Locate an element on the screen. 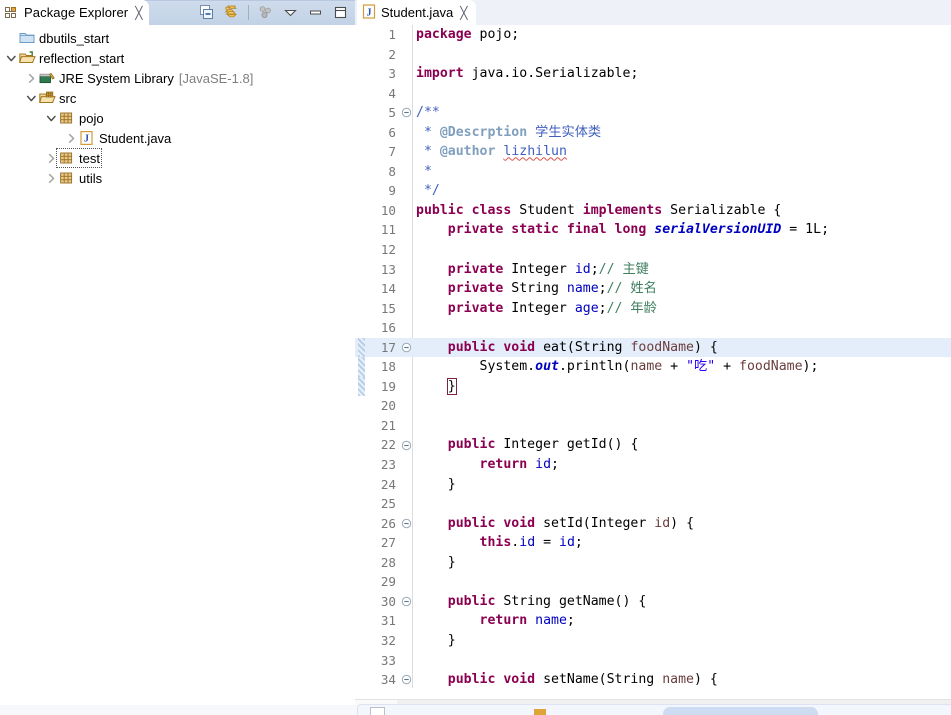  editor-tab-label: Student.java is located at coordinates (417, 12).